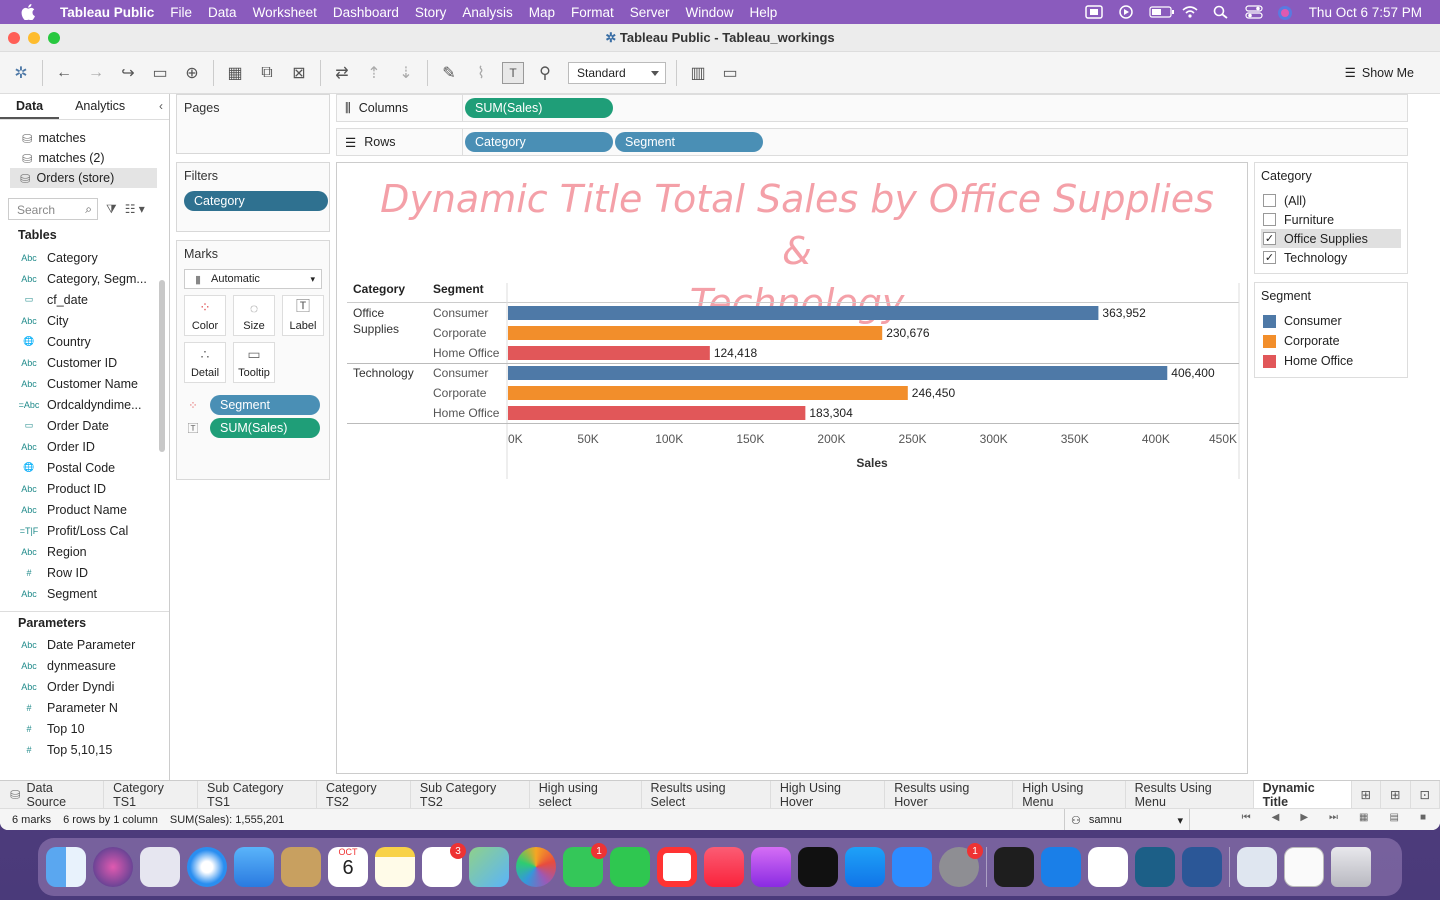 This screenshot has width=1440, height=900. I want to click on finder-icon, so click(66, 867).